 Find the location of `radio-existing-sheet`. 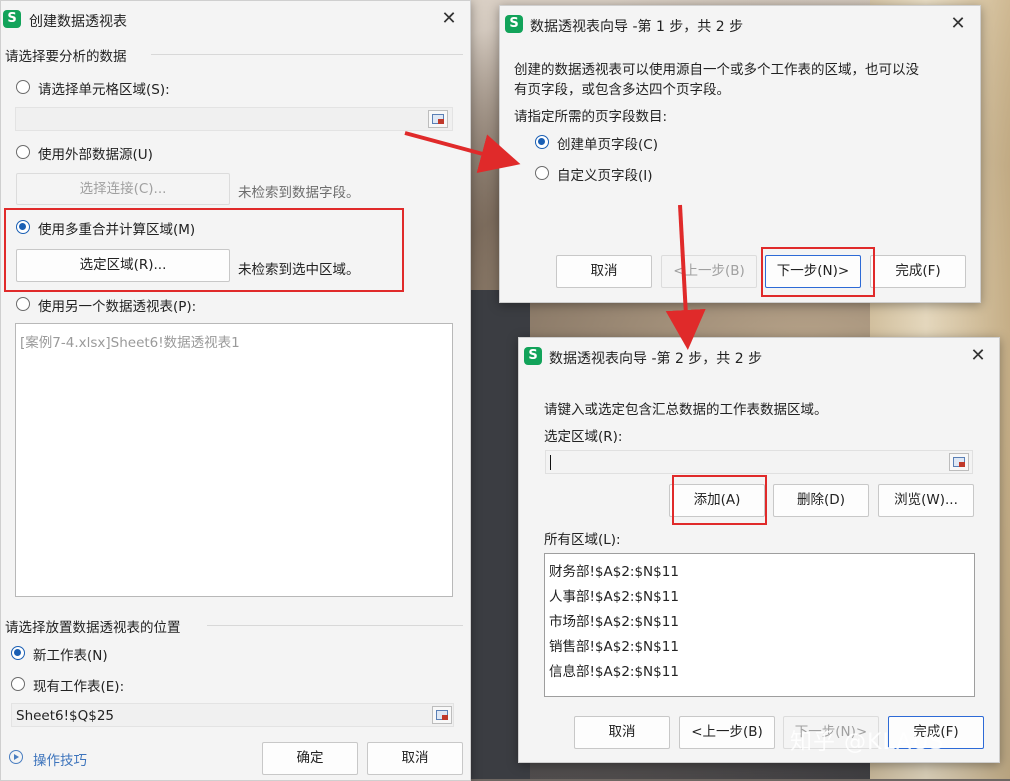

radio-existing-sheet is located at coordinates (18, 684).